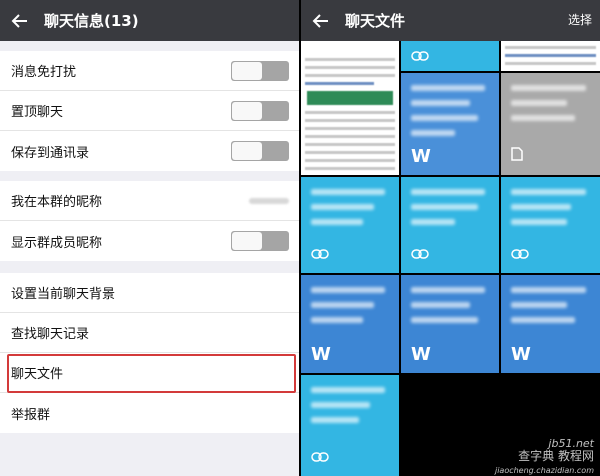 This screenshot has height=476, width=600. What do you see at coordinates (260, 110) in the screenshot?
I see `sticky-on-top-toggle` at bounding box center [260, 110].